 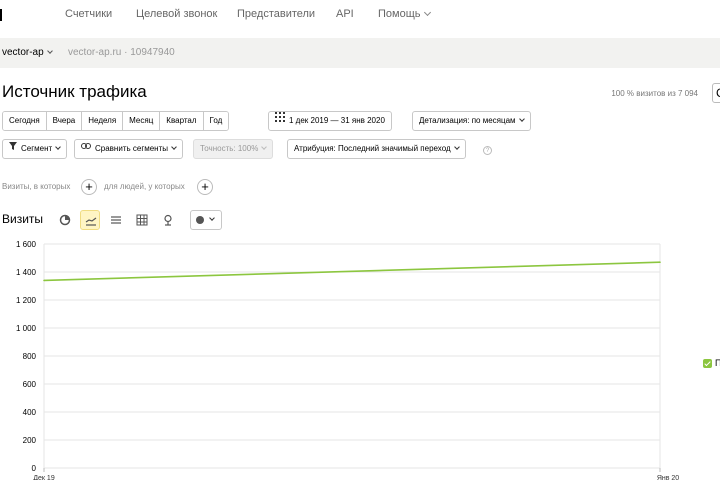 I want to click on period-month: Месяц, so click(x=142, y=121).